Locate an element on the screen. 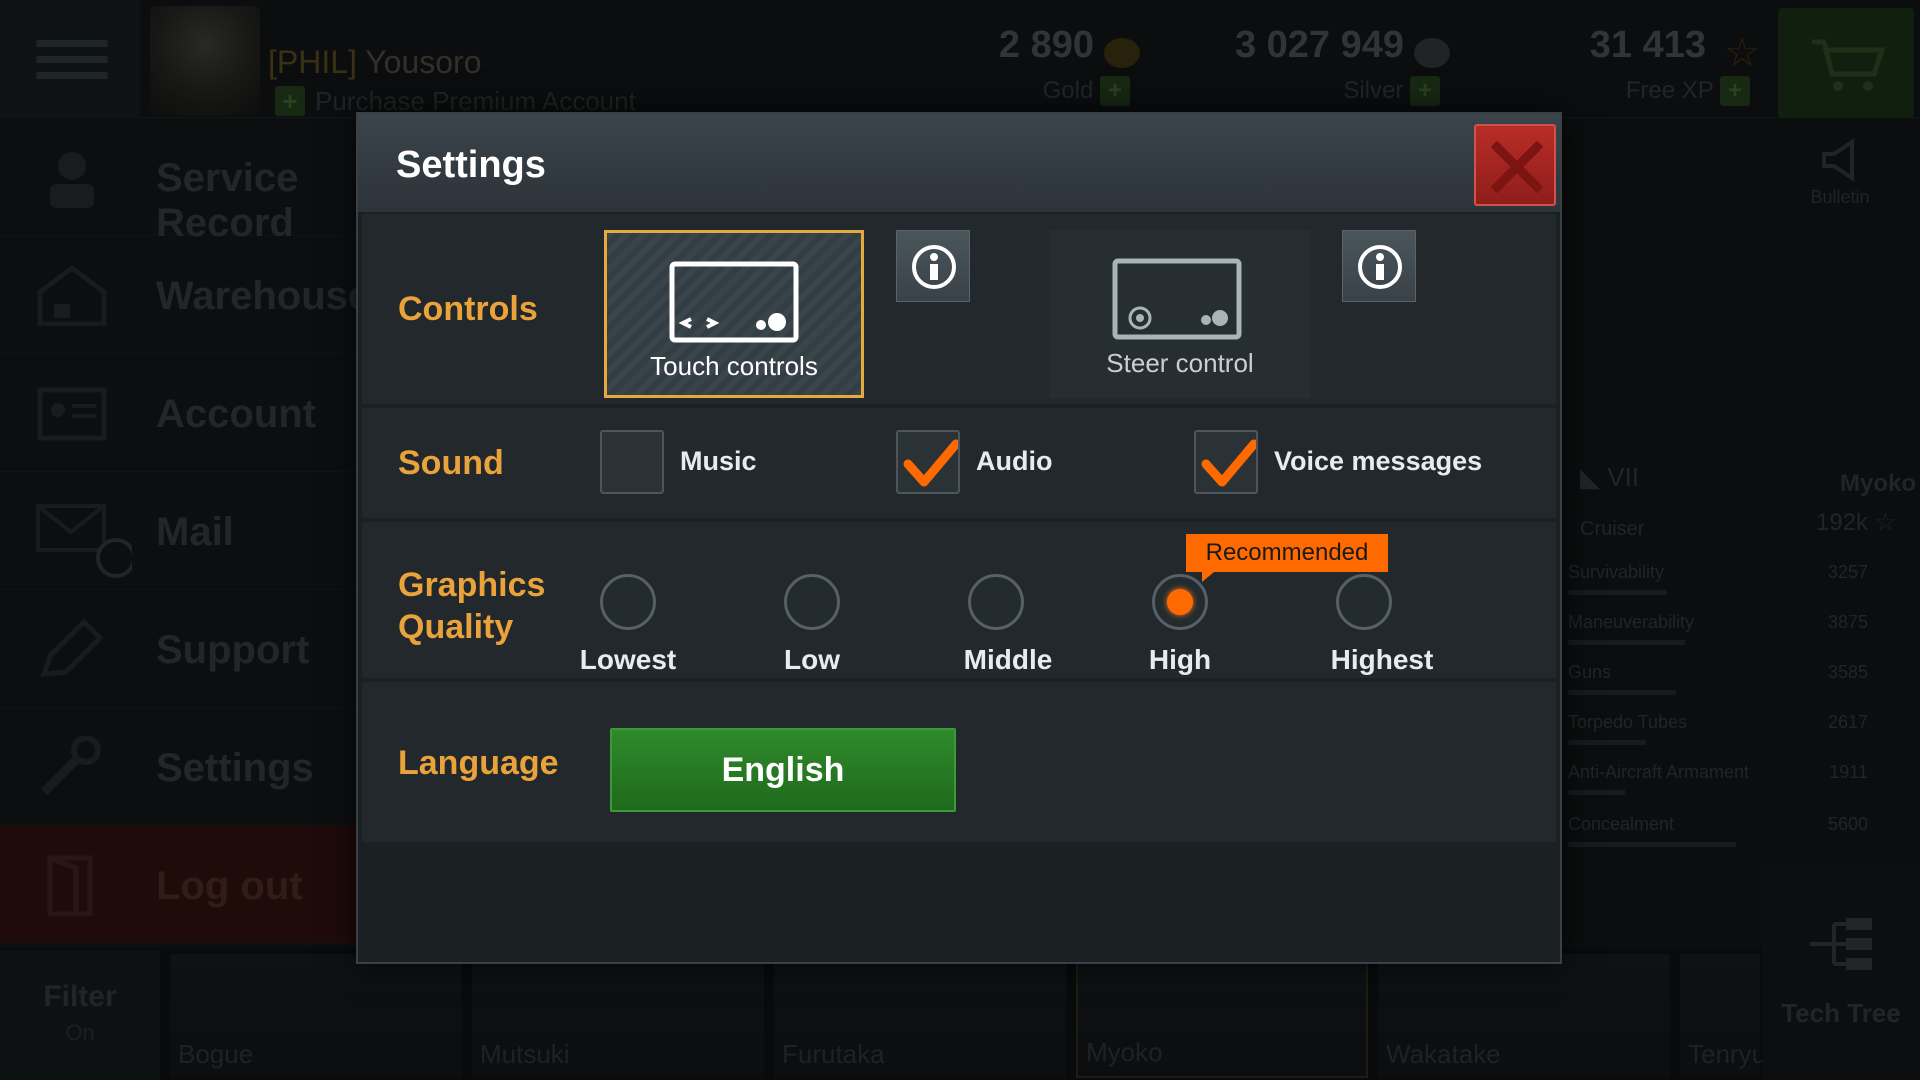 The height and width of the screenshot is (1080, 1920). touch-controls-option: Touch controls is located at coordinates (734, 314).